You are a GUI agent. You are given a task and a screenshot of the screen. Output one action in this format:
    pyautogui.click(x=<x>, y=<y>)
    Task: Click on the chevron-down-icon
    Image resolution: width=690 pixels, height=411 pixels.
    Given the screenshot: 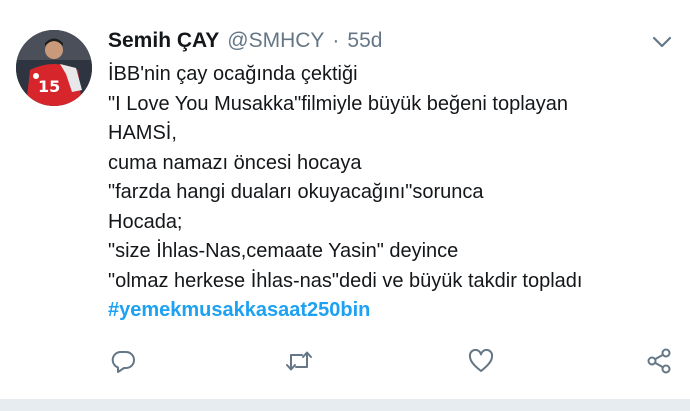 What is the action you would take?
    pyautogui.click(x=662, y=42)
    